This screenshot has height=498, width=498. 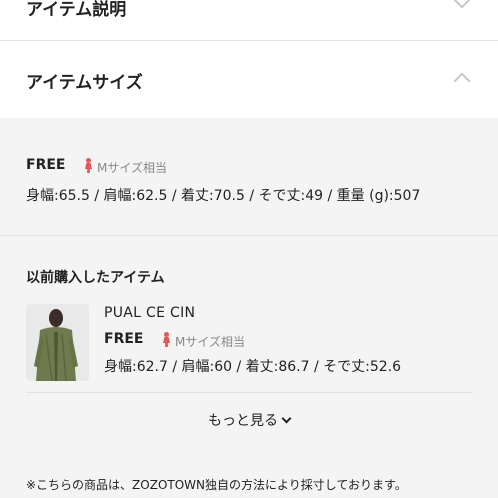 I want to click on product-photo, so click(x=57, y=342).